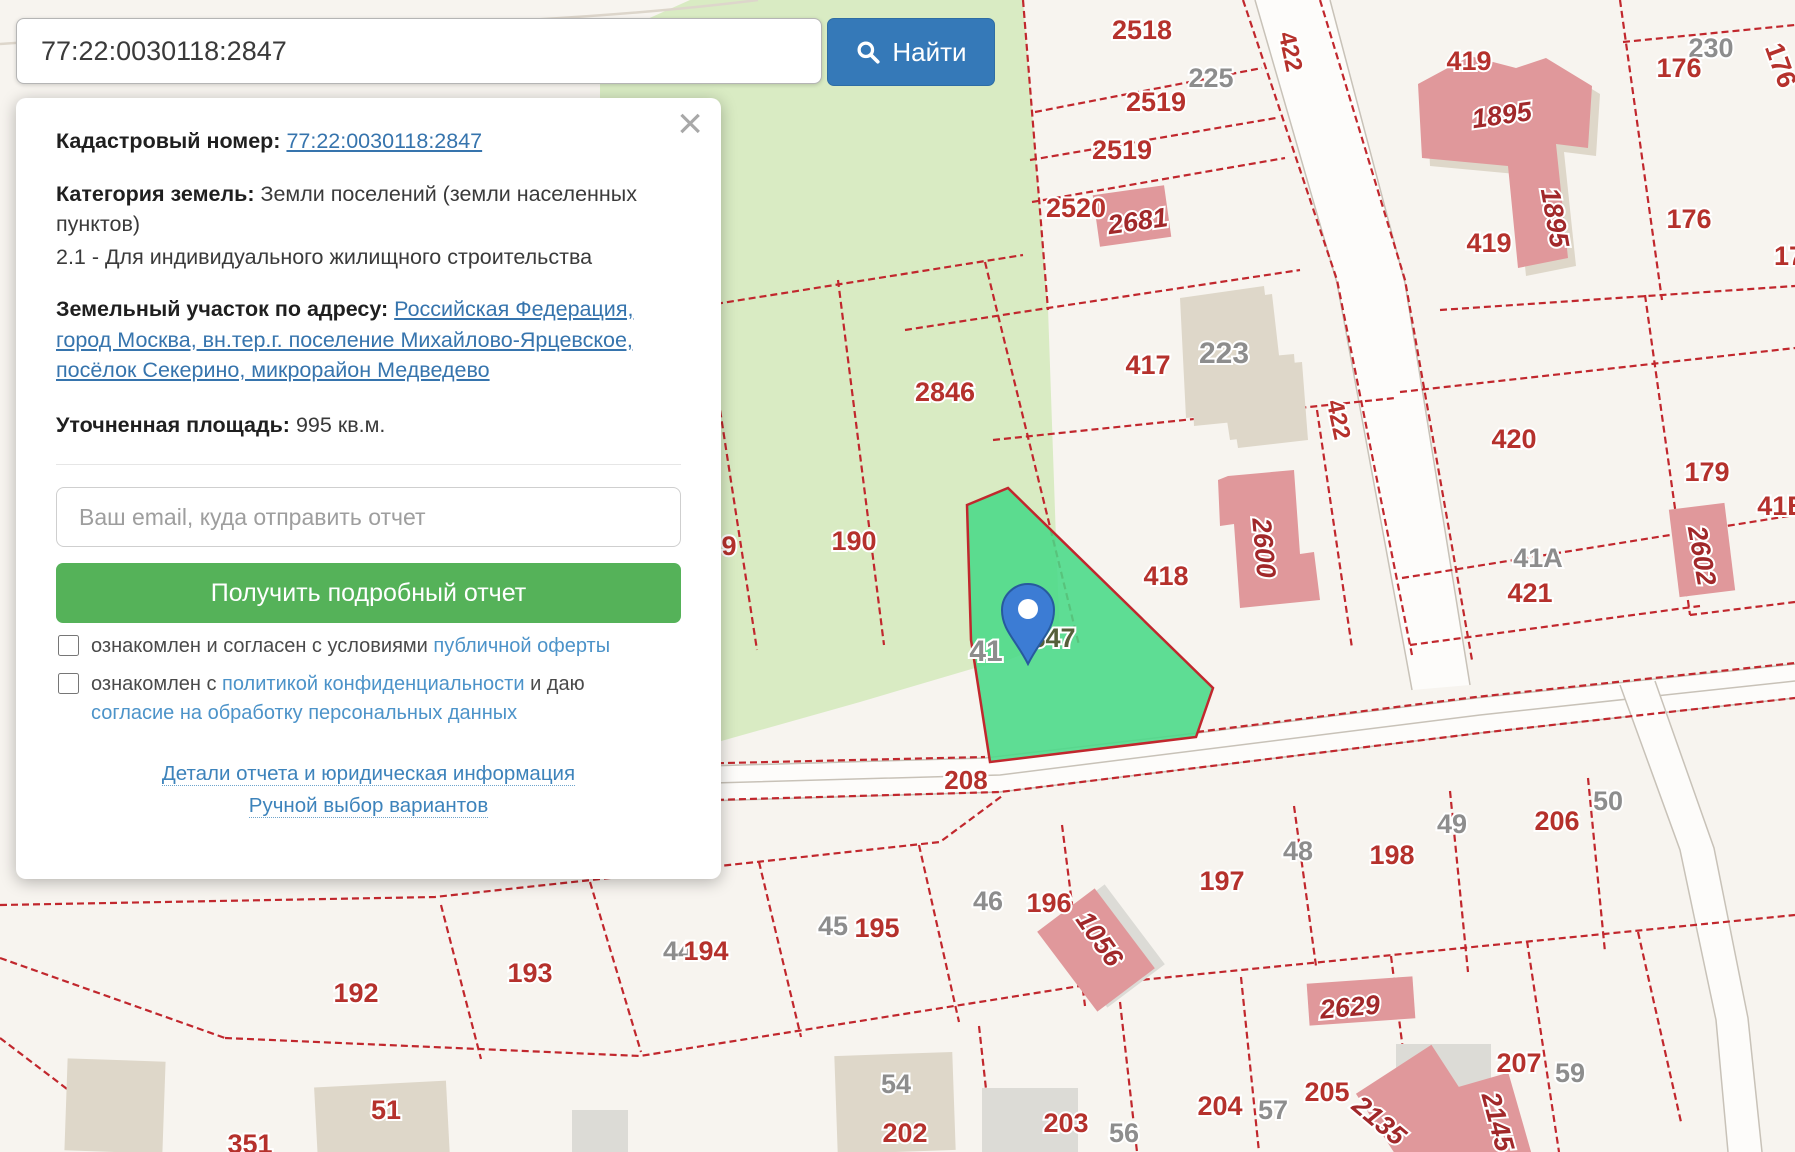 The height and width of the screenshot is (1152, 1795). Describe the element at coordinates (368, 465) in the screenshot. I see `divider` at that location.